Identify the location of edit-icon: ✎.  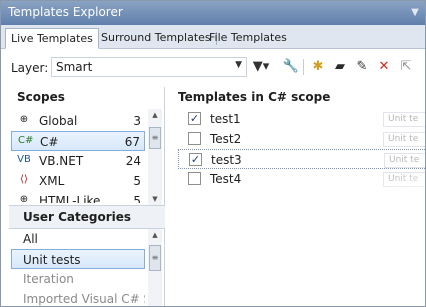
(362, 67).